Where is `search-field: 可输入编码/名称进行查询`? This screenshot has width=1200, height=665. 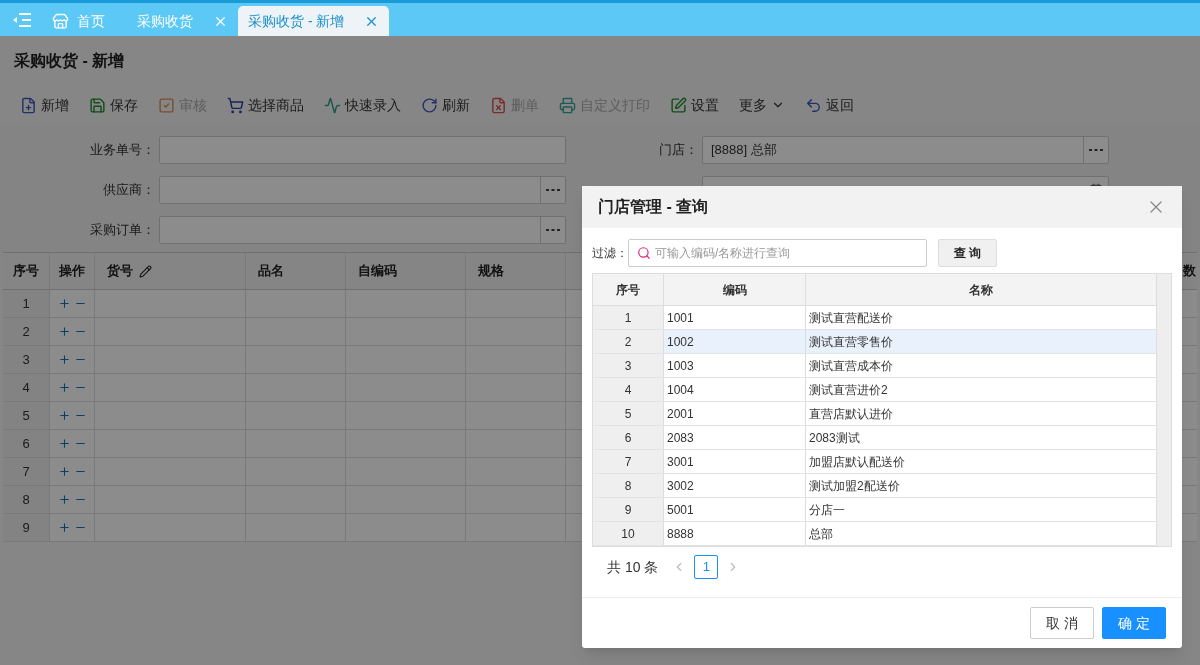
search-field: 可输入编码/名称进行查询 is located at coordinates (777, 253).